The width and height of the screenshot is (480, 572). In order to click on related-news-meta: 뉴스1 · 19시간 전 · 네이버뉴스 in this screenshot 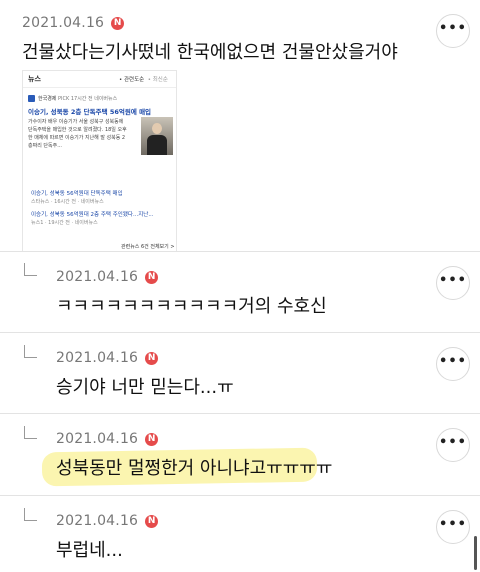, I will do `click(64, 223)`.